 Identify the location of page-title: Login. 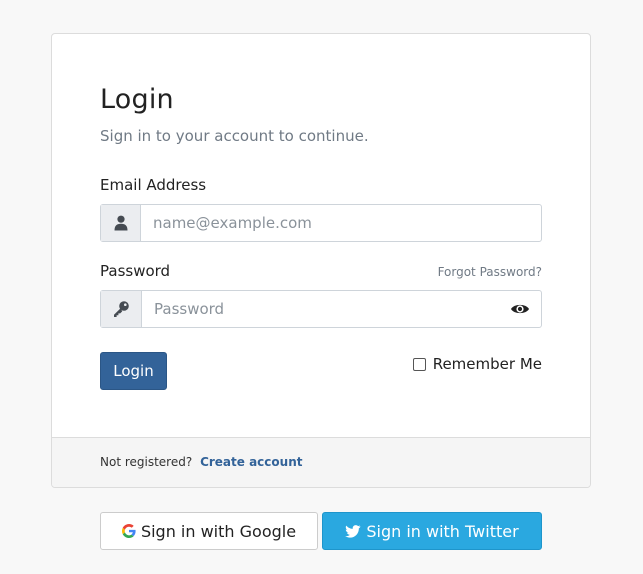
(137, 99).